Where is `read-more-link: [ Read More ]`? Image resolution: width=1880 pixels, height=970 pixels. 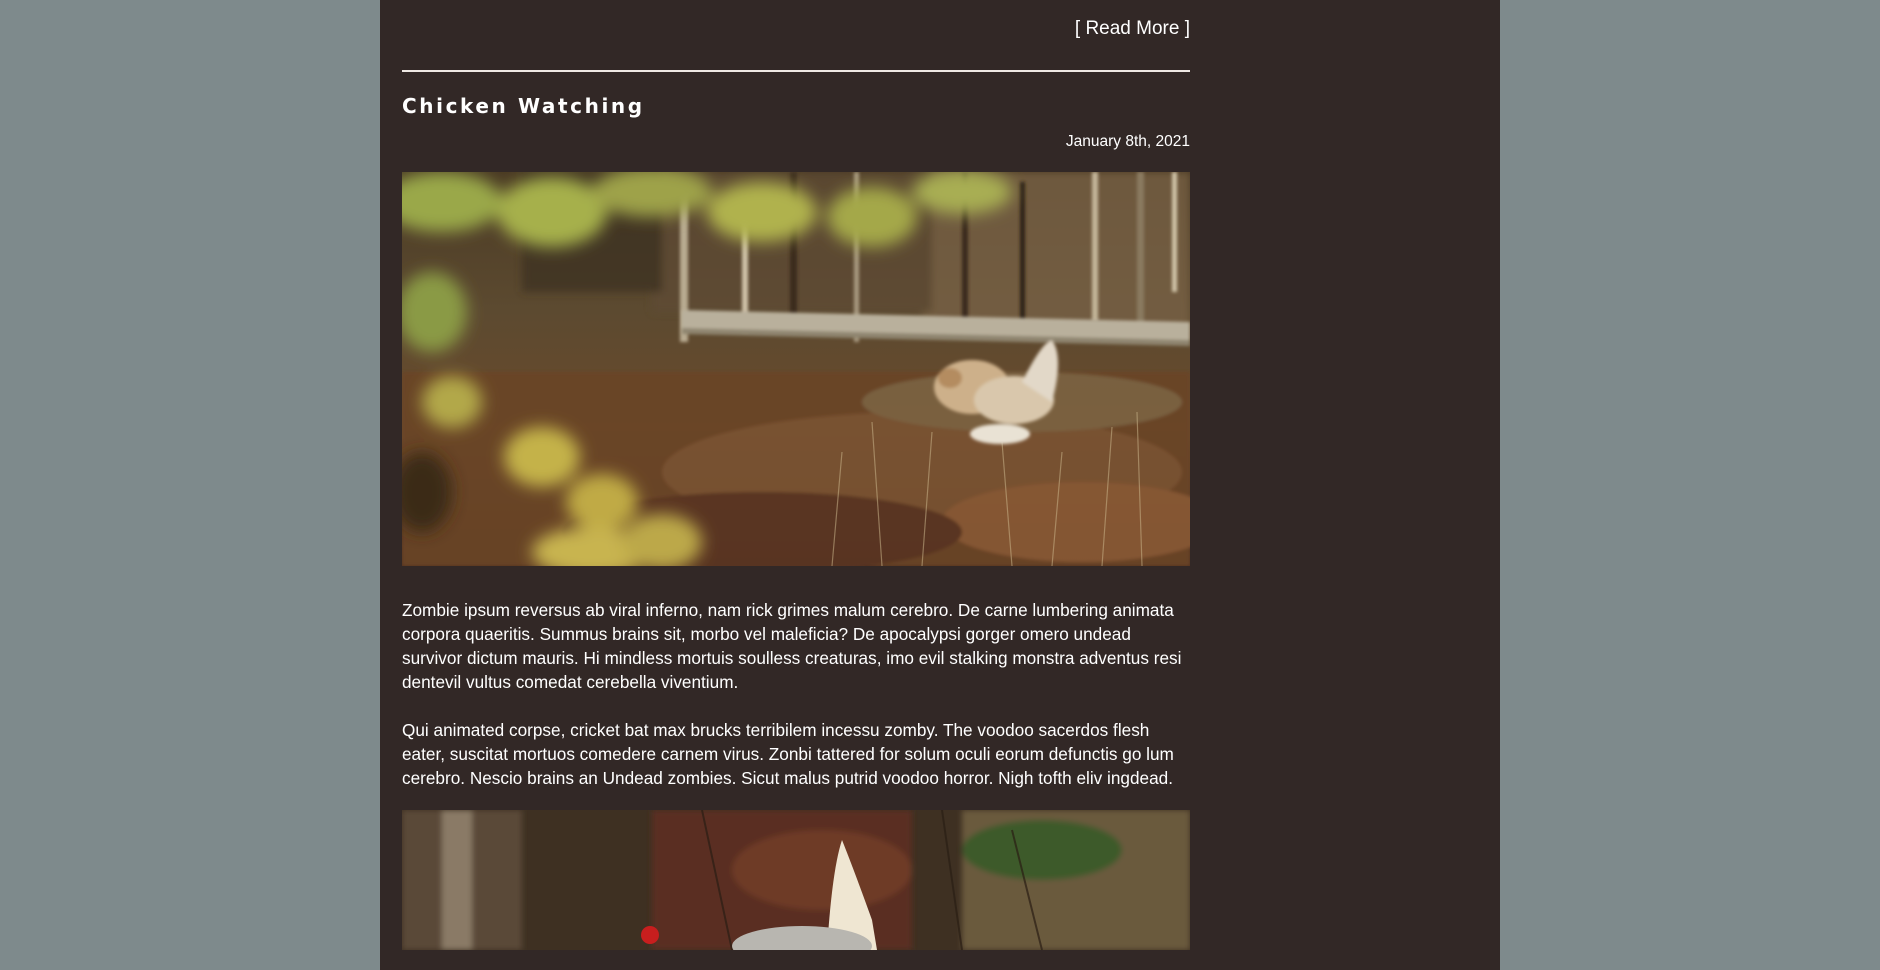
read-more-link: [ Read More ] is located at coordinates (1132, 29).